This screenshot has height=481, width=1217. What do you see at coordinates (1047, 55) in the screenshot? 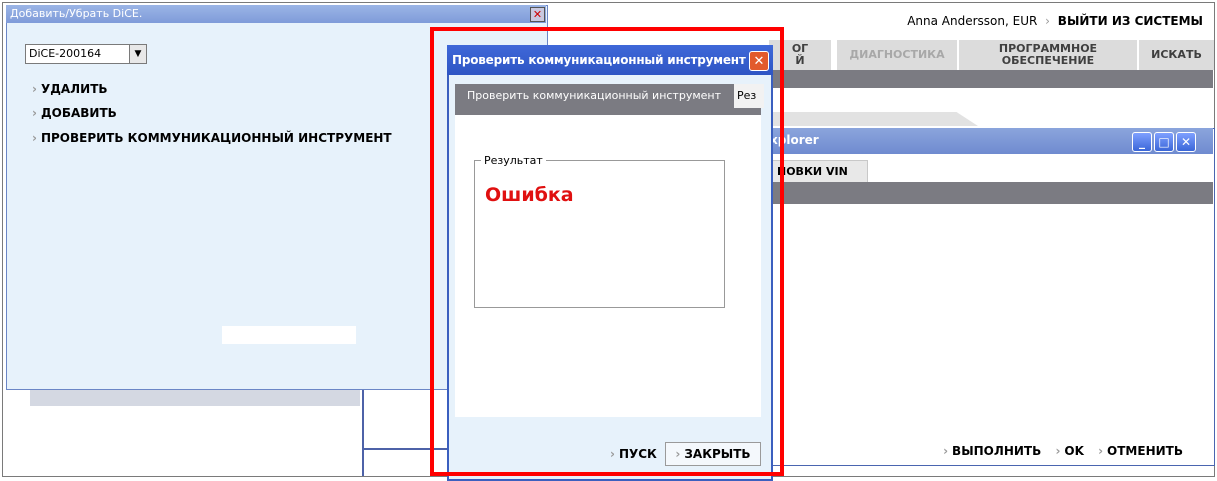
I see `tab-software: ПРОГРАММНОЕ ОБЕСПЕЧЕНИЕ` at bounding box center [1047, 55].